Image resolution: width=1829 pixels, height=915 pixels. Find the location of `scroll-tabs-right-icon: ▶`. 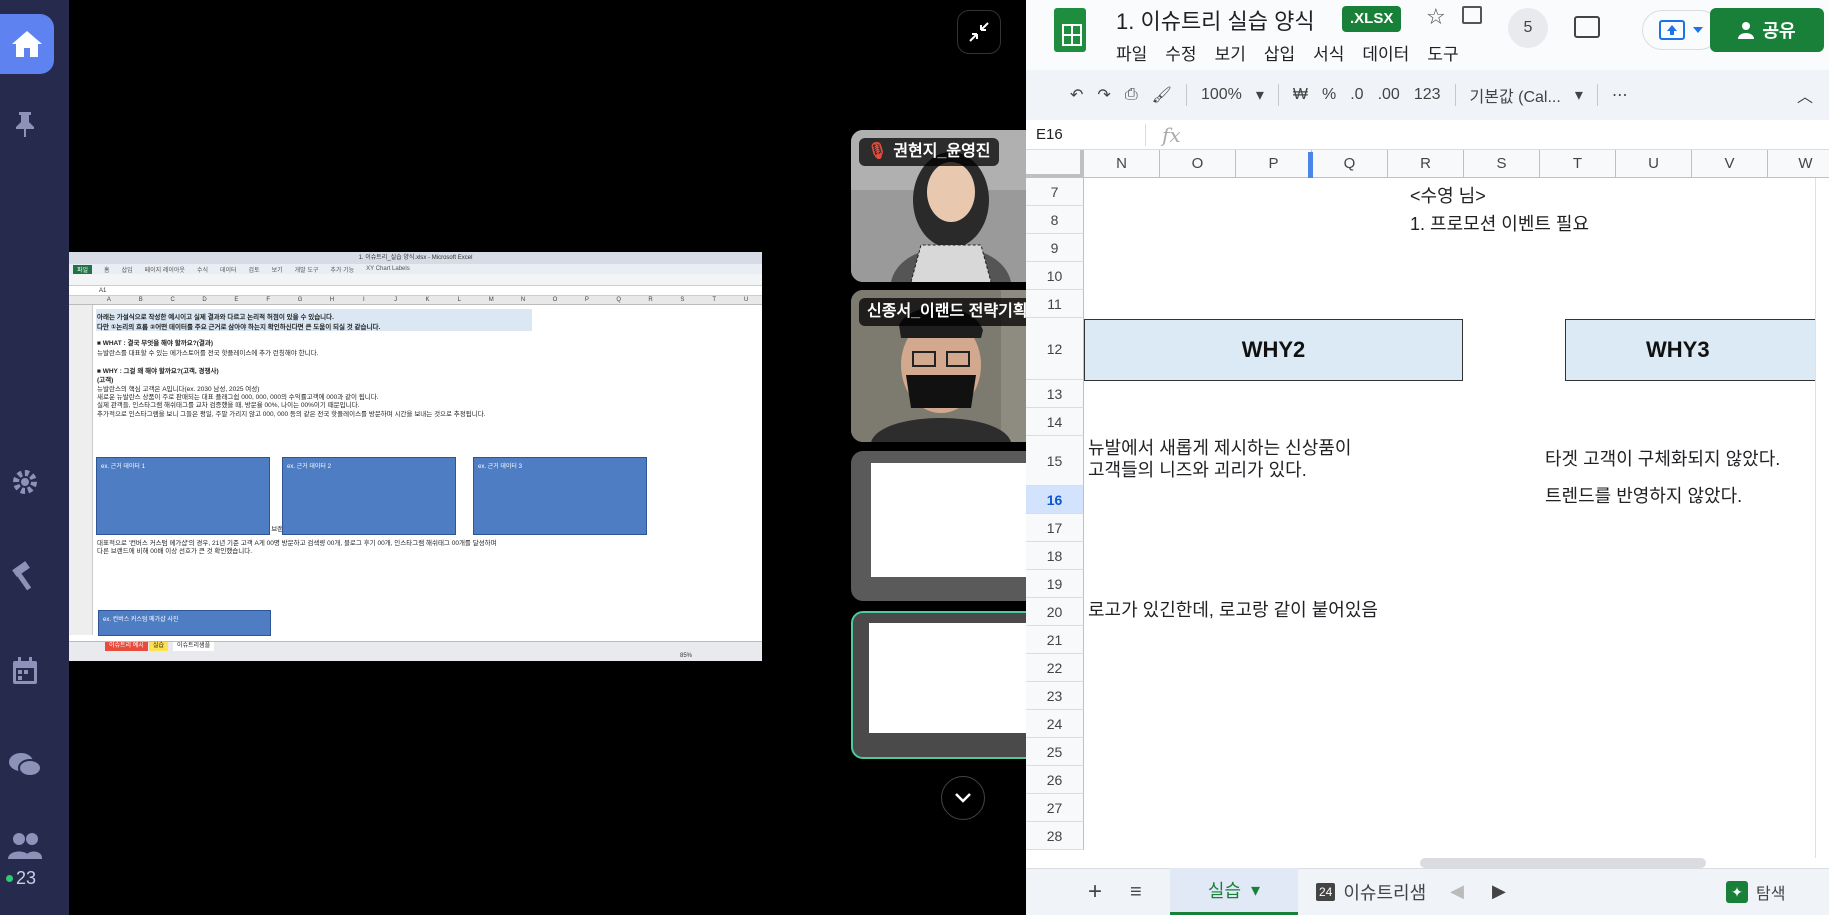

scroll-tabs-right-icon: ▶ is located at coordinates (1499, 891).